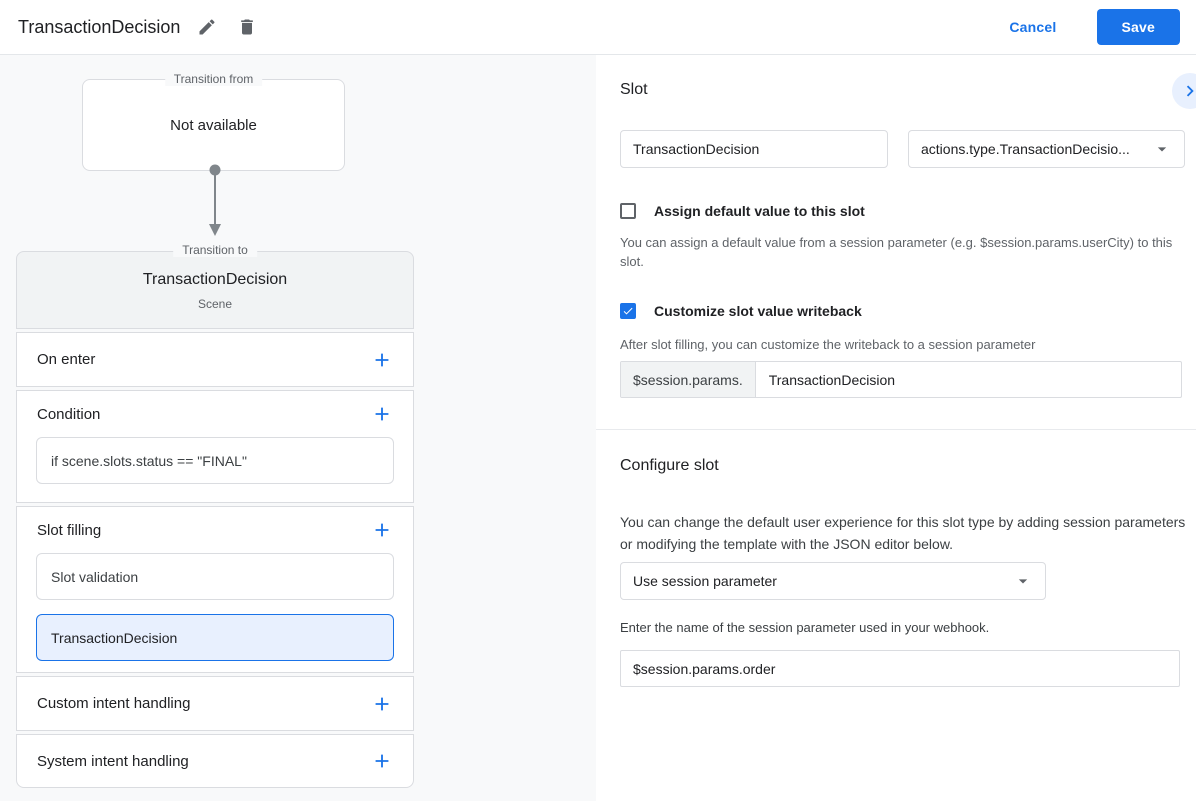  I want to click on transition-to-label: Transition to, so click(215, 250).